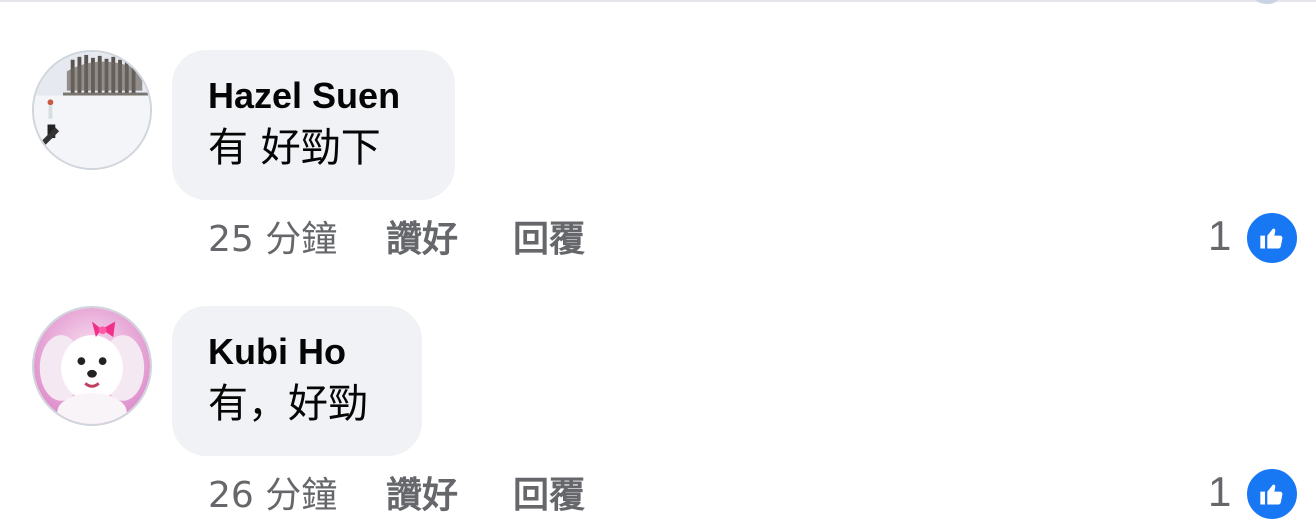  What do you see at coordinates (313, 96) in the screenshot?
I see `comment-author: Hazel Suen` at bounding box center [313, 96].